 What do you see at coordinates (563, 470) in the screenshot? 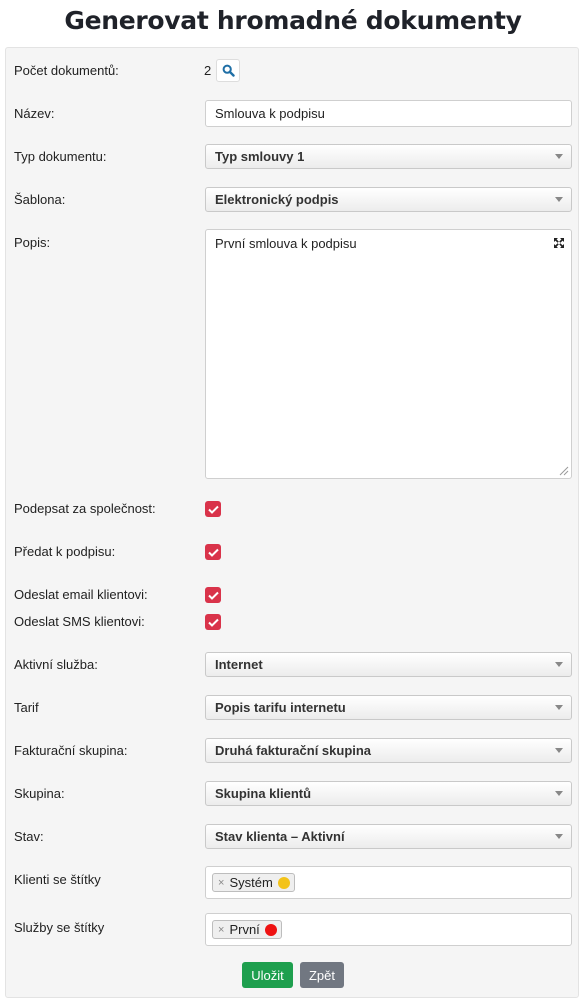
I see `resize-grip-icon` at bounding box center [563, 470].